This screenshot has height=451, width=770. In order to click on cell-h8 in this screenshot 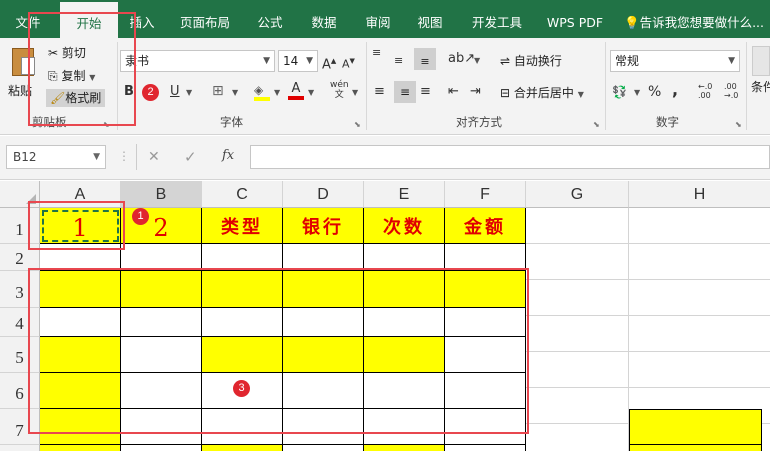, I will do `click(695, 448)`.